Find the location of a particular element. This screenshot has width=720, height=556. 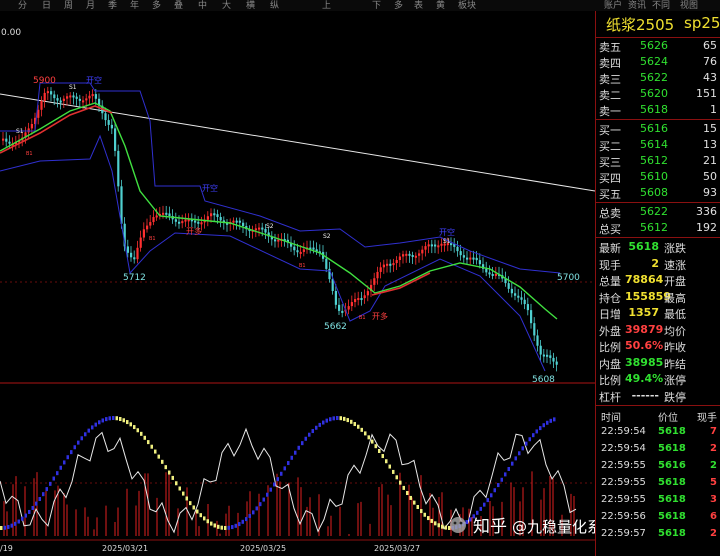

bid-row: 买三 5612 21 is located at coordinates (658, 161).